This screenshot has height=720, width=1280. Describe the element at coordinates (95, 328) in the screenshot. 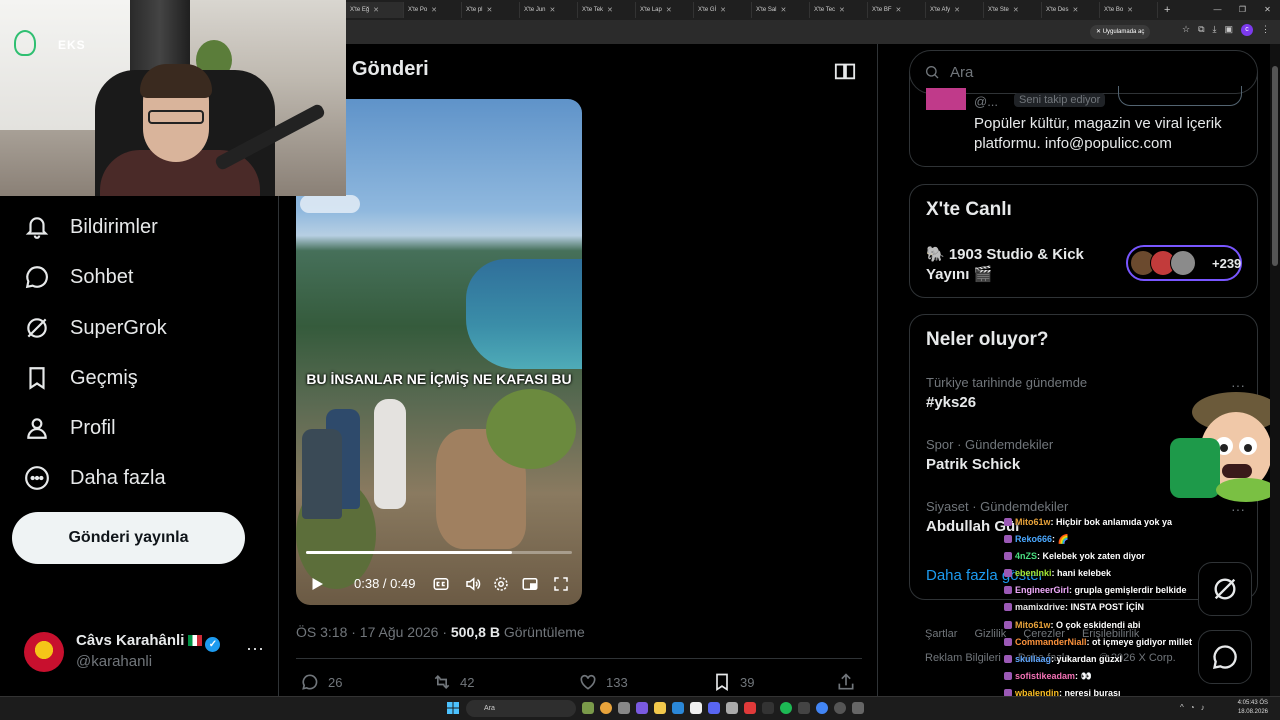

I see `nav-item-supergrok: SuperGrok` at that location.